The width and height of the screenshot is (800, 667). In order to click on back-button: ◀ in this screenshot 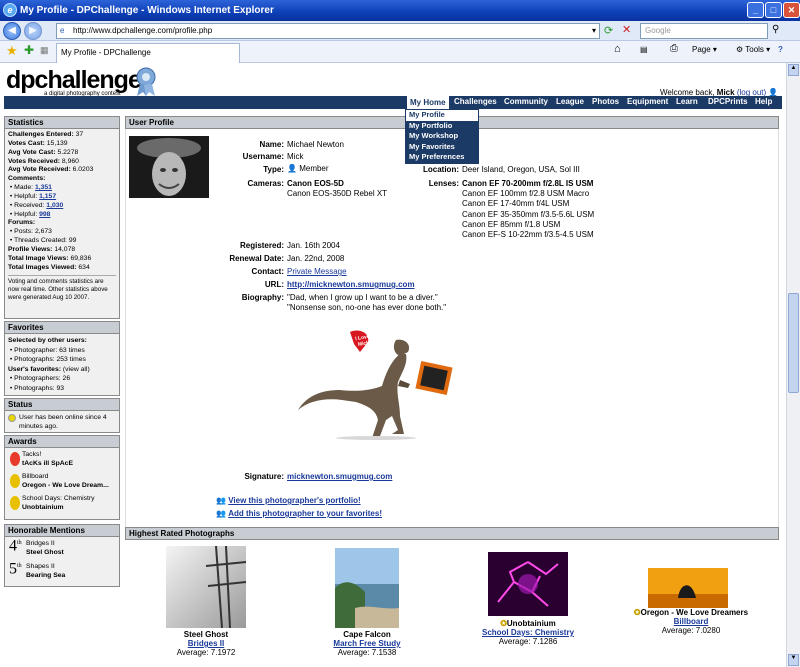, I will do `click(12, 31)`.